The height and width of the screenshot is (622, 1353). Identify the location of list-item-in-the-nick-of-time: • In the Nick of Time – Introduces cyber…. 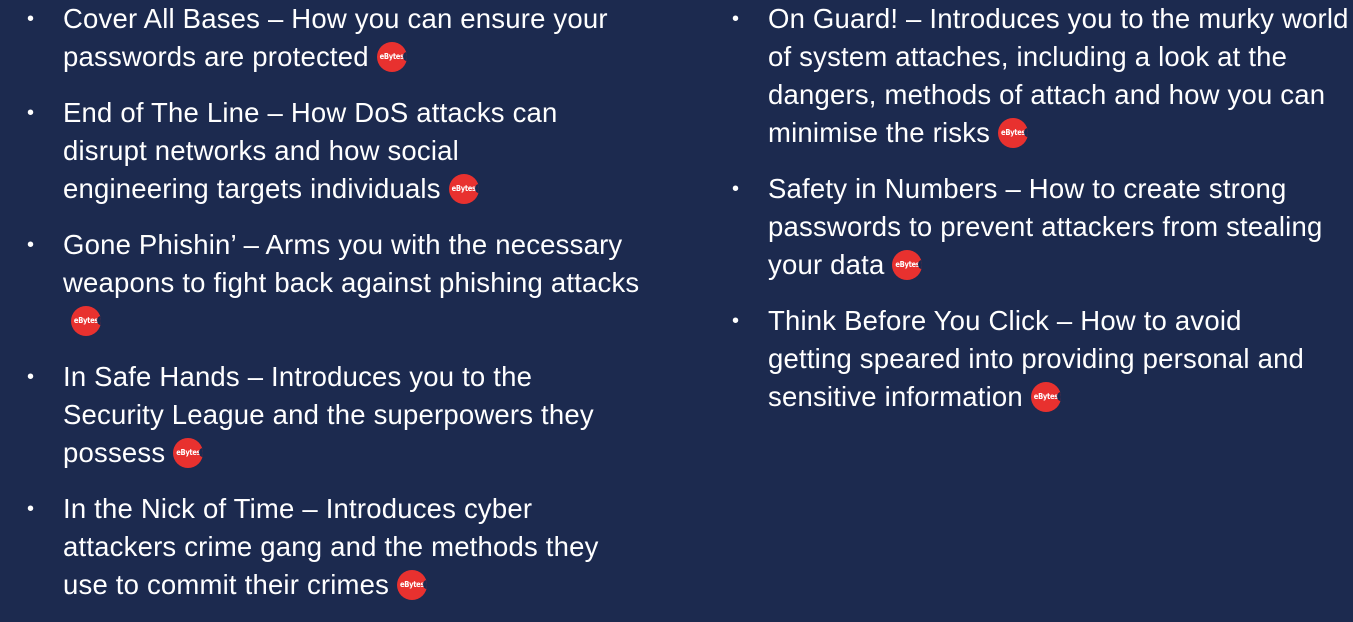
(301, 547).